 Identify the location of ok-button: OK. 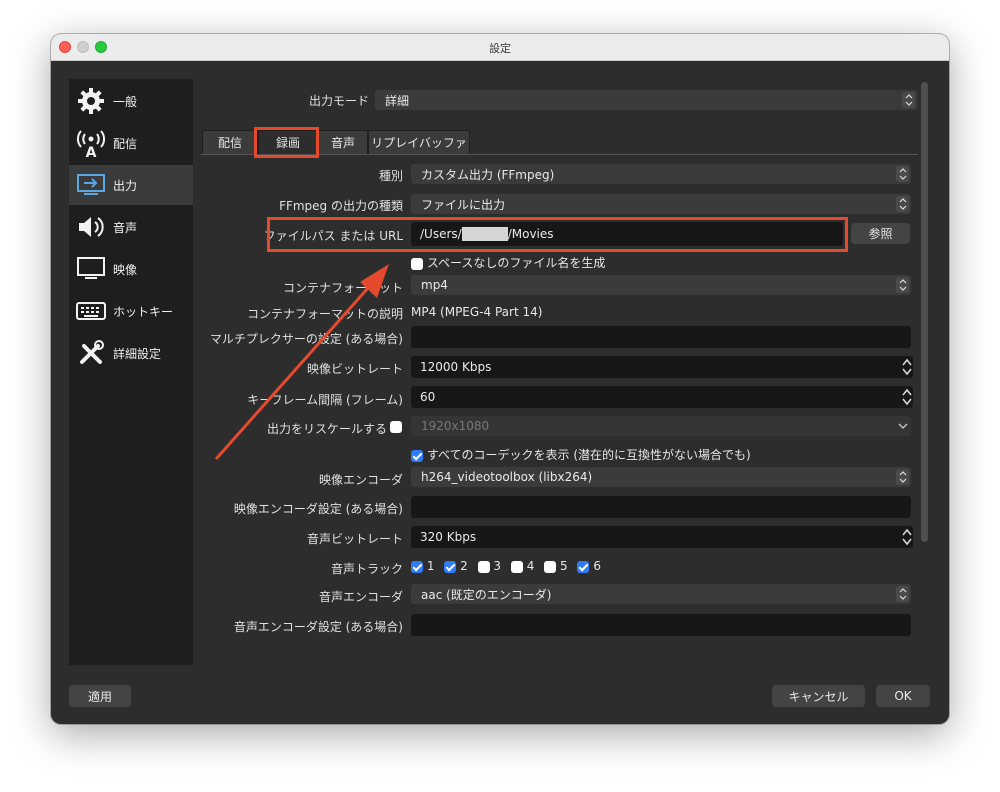
(903, 696).